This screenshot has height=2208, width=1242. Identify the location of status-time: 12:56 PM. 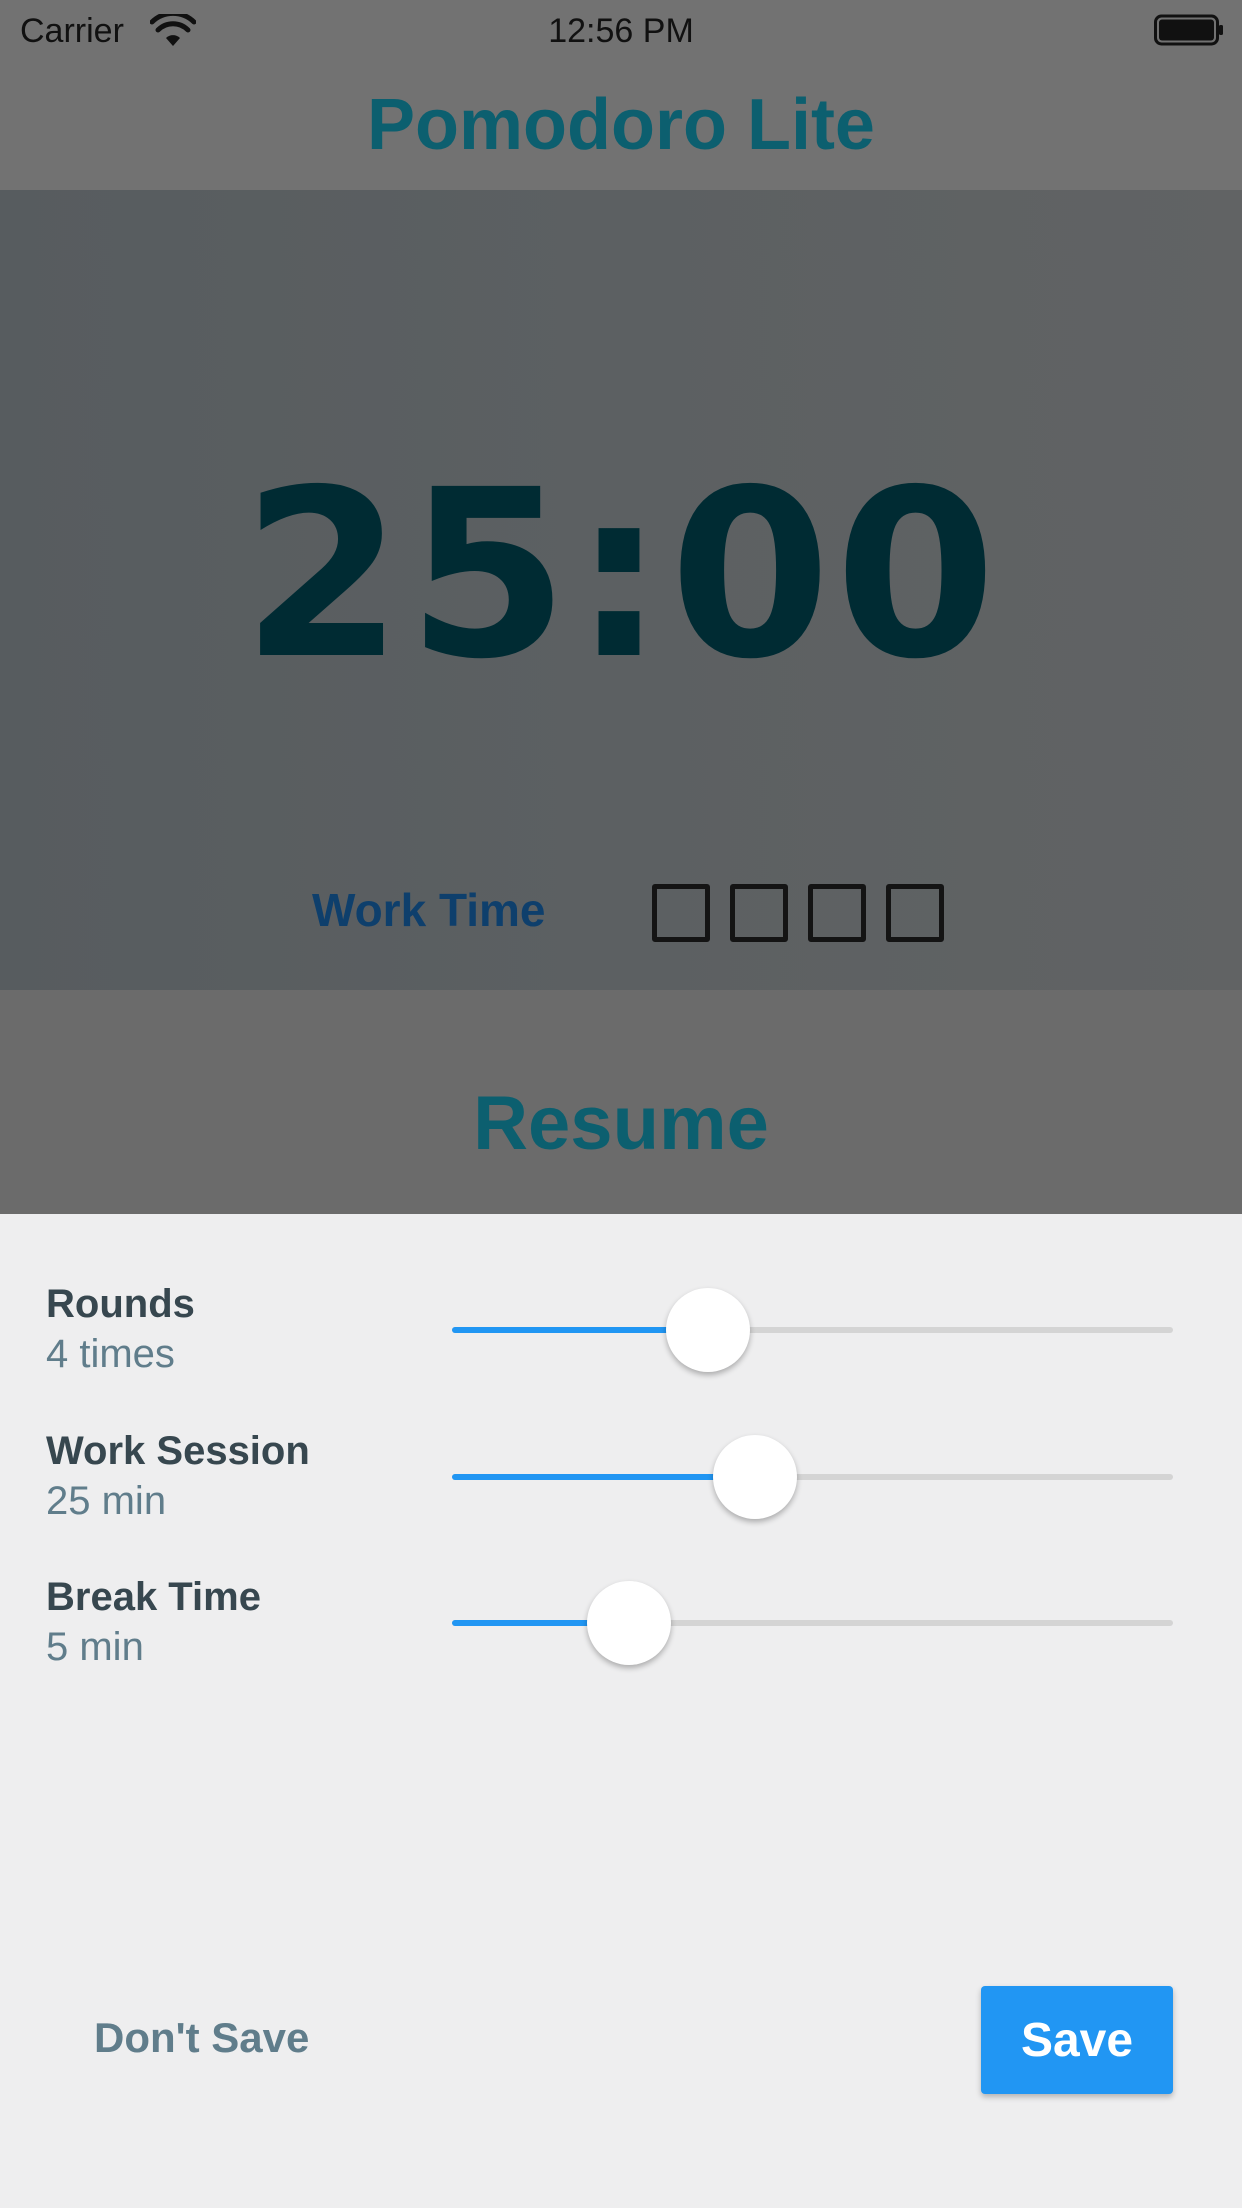
(621, 31).